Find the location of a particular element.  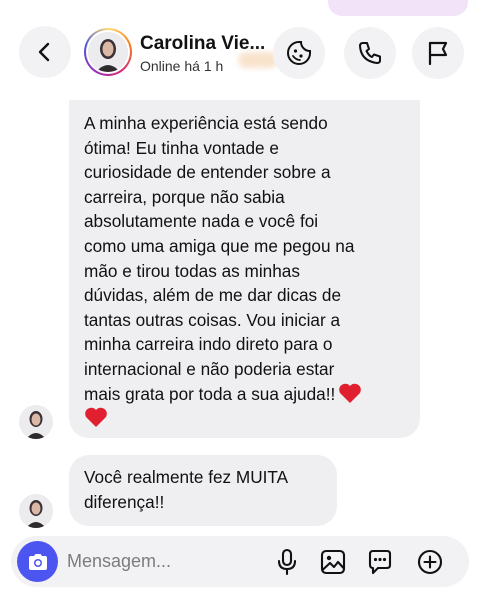

report-button is located at coordinates (438, 53).